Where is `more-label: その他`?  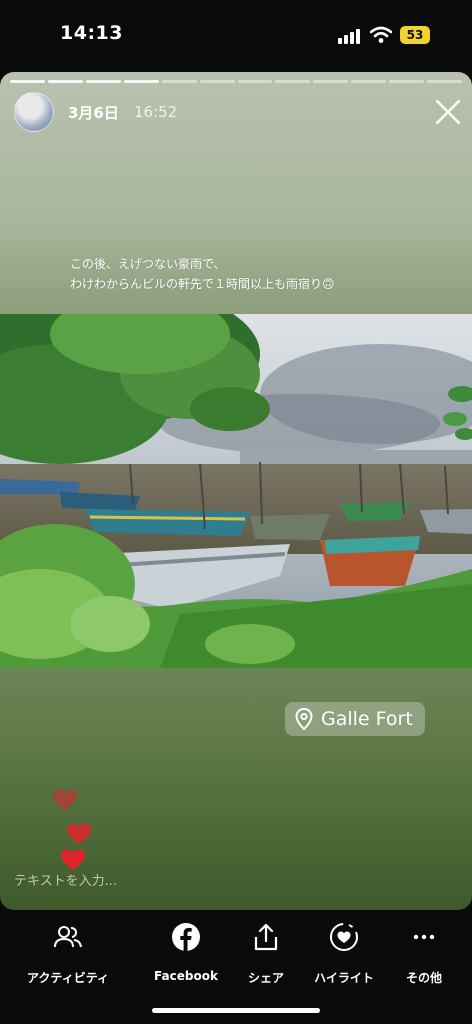 more-label: その他 is located at coordinates (423, 978).